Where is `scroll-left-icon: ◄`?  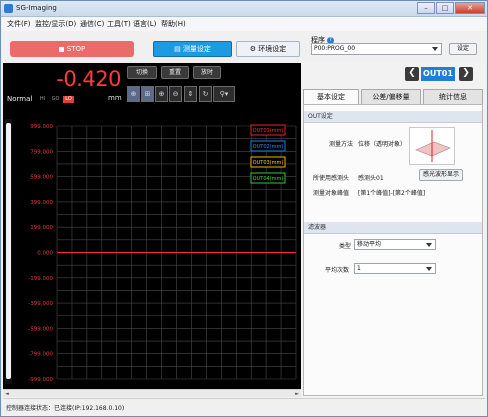 scroll-left-icon: ◄ is located at coordinates (7, 394).